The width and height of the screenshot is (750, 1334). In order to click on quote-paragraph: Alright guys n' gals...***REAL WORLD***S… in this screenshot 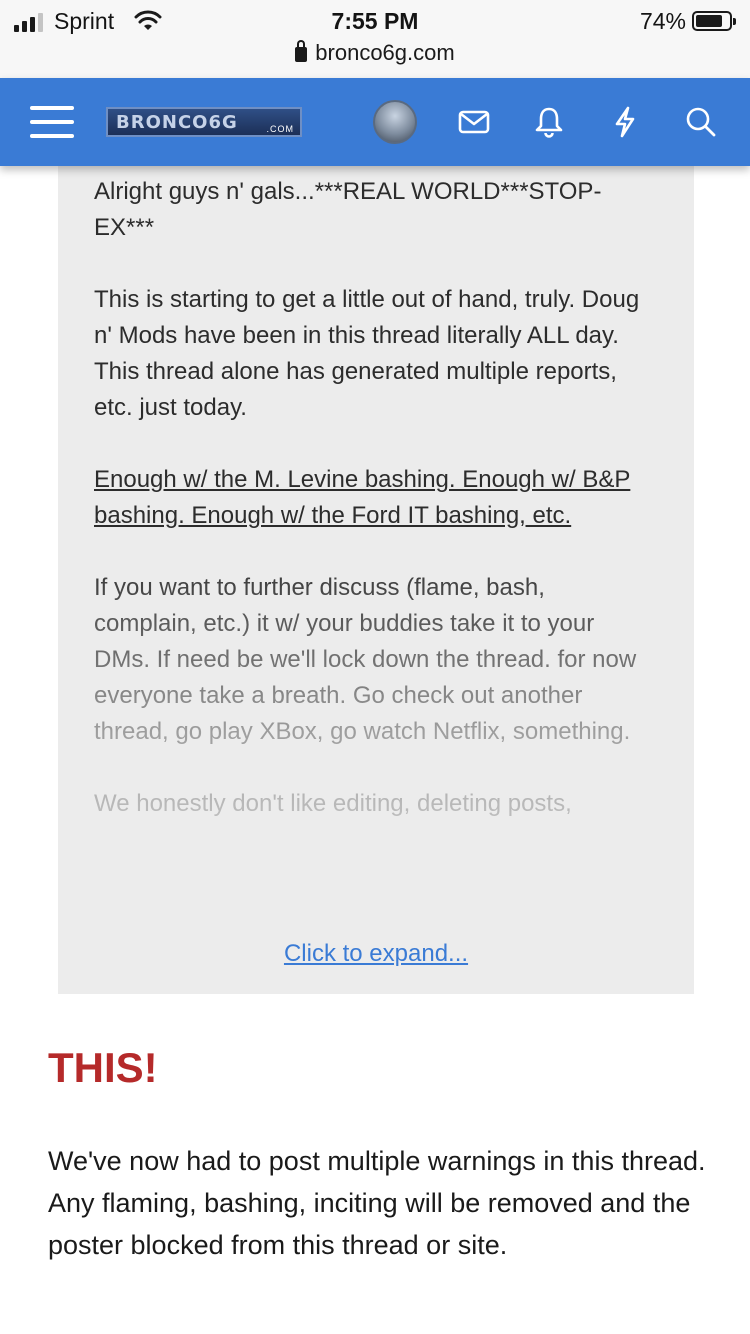, I will do `click(348, 209)`.